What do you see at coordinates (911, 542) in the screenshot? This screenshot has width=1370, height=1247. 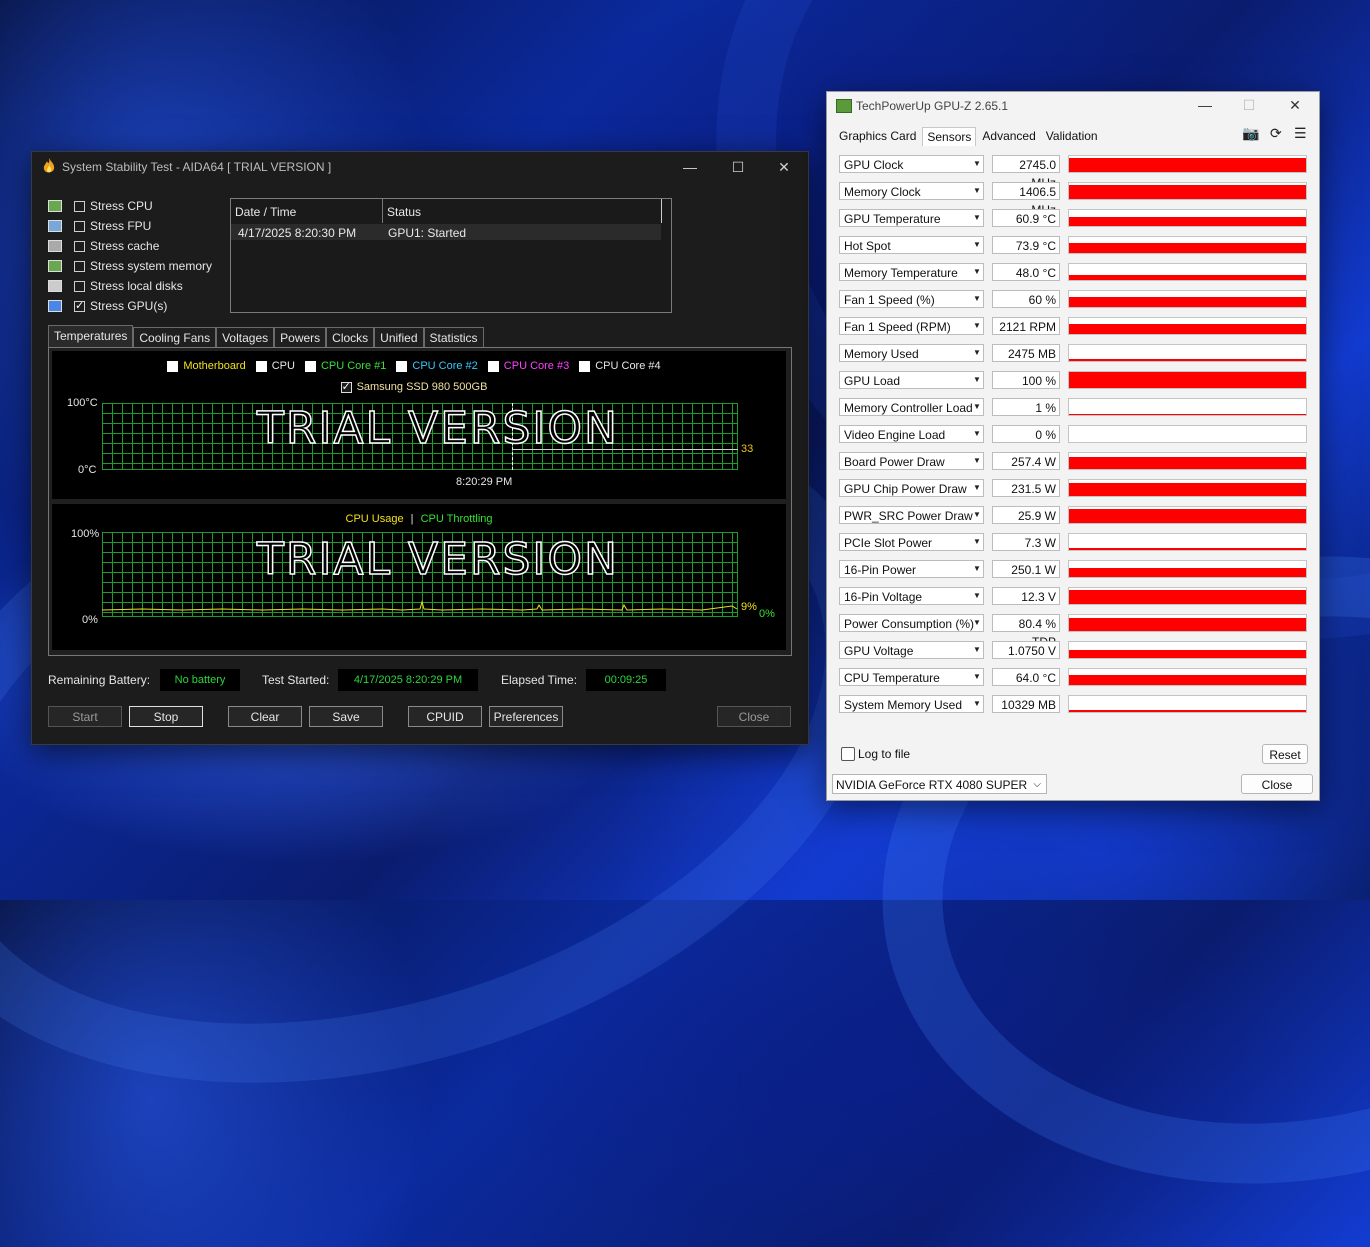 I see `sensor-name: PCIe Slot Power` at bounding box center [911, 542].